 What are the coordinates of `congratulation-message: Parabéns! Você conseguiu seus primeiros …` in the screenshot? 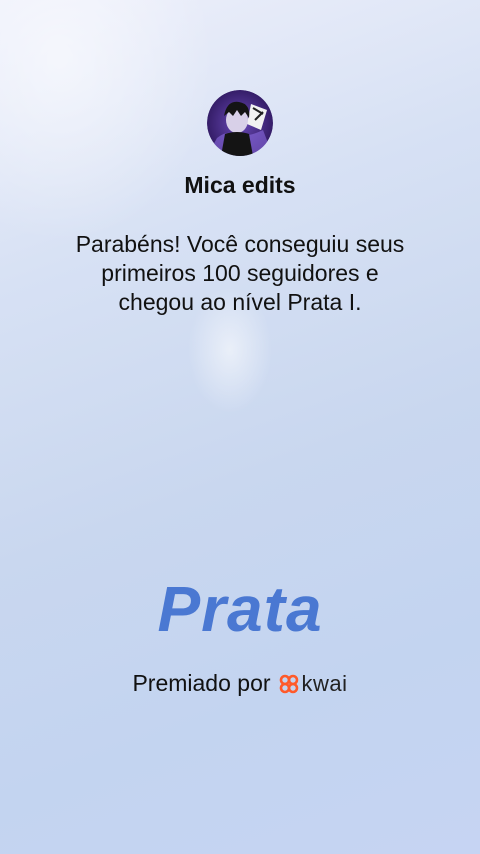 It's located at (240, 273).